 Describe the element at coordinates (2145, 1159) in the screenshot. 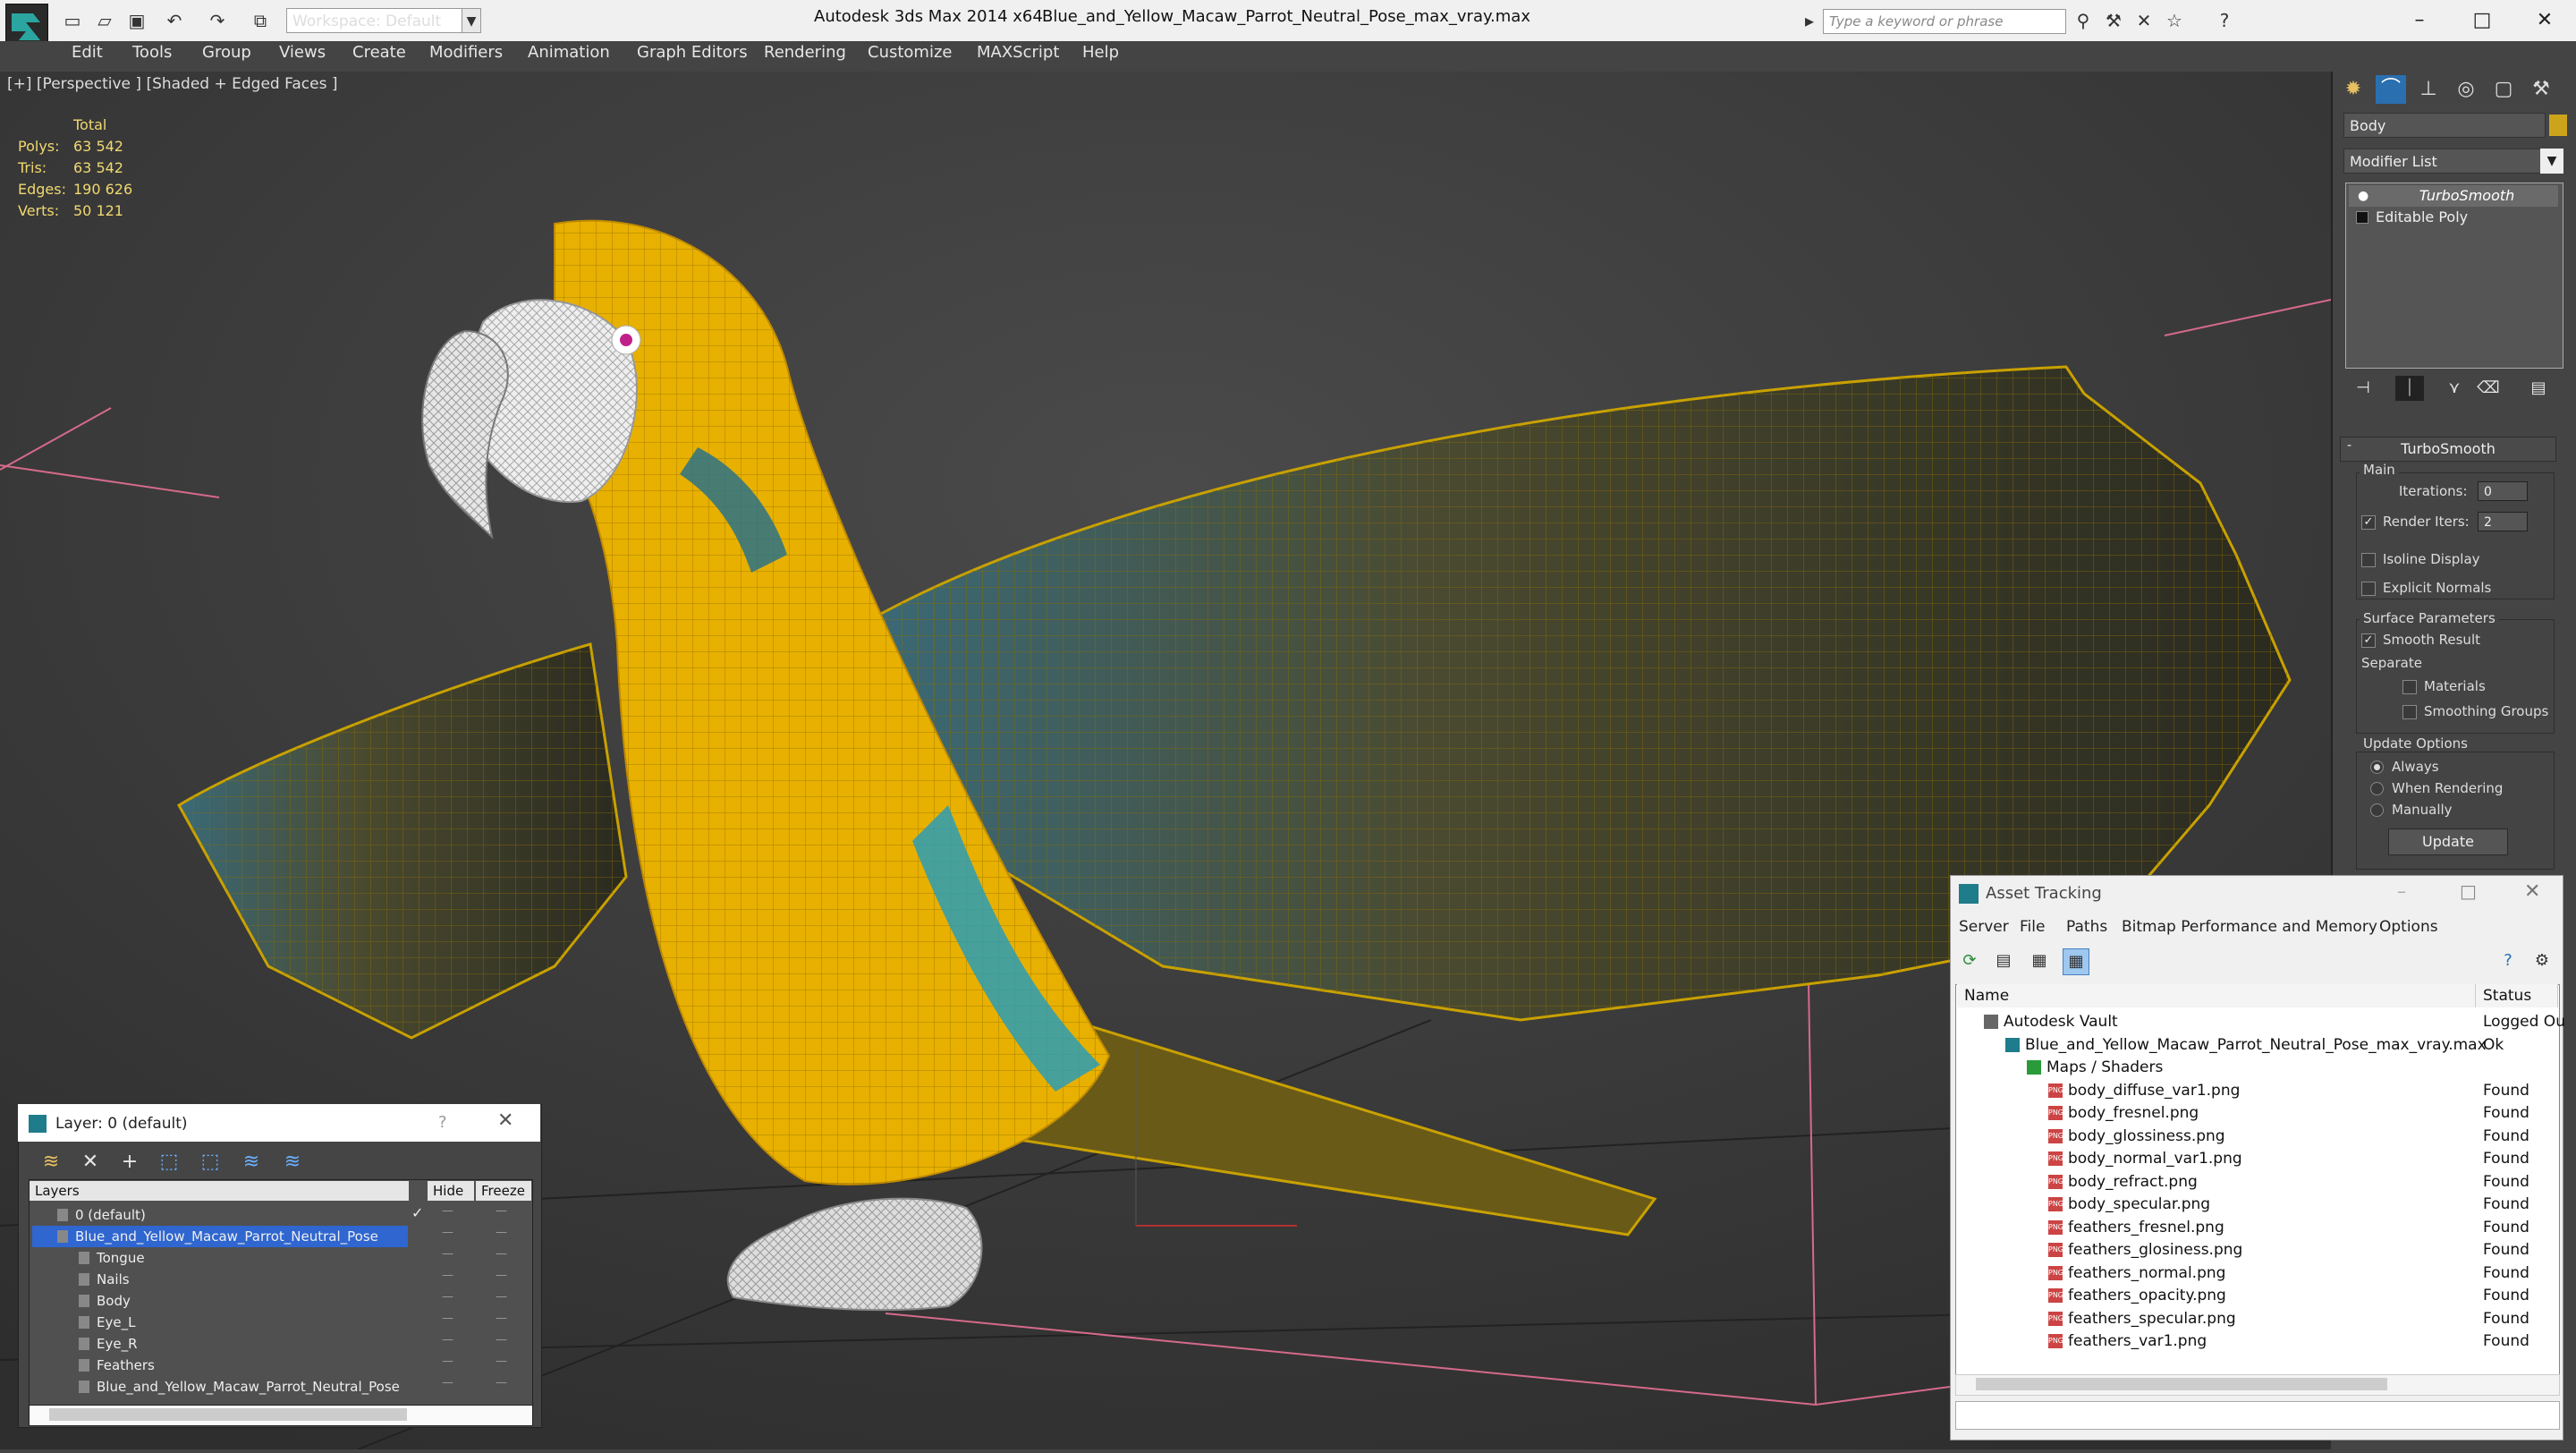

I see `asset-row: PNG body_normal_var1.png` at that location.